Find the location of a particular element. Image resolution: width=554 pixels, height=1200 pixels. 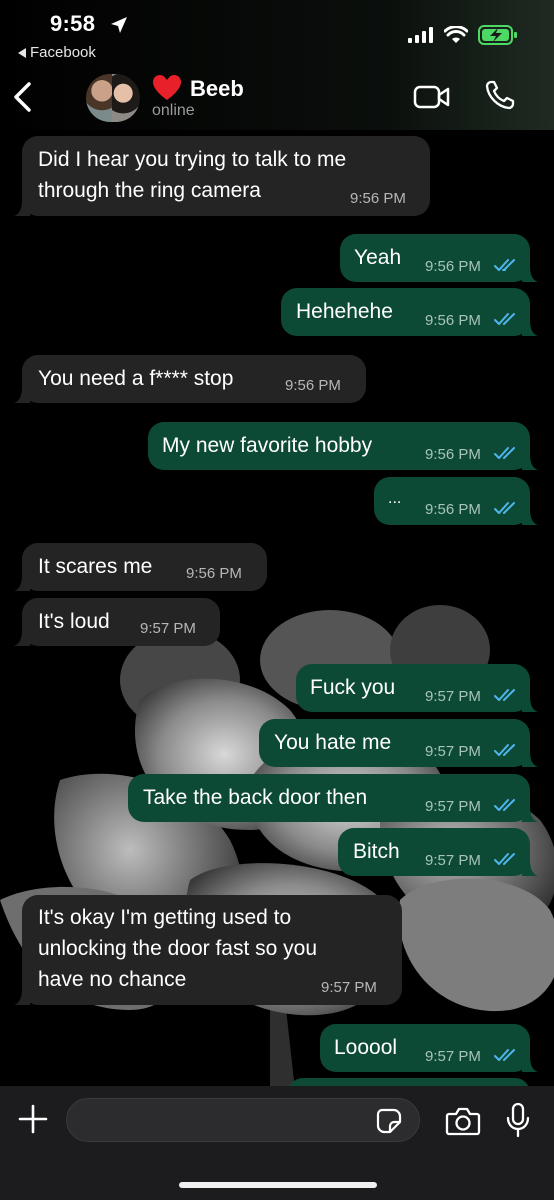

message-bubble-outgoing: Take the back door then 9:57 PM is located at coordinates (333, 798).